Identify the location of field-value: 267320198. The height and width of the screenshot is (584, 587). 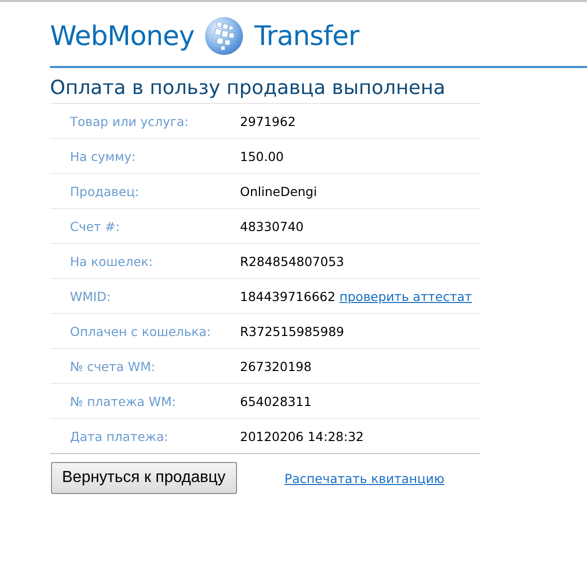
(276, 366).